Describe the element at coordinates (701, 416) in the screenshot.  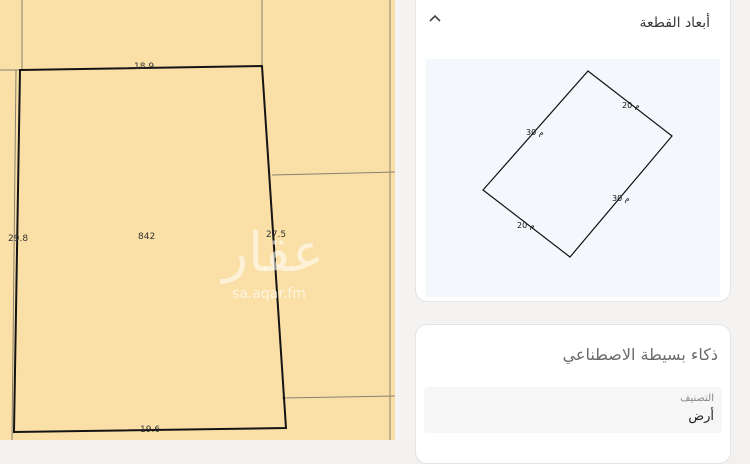
I see `classification-value: أرض` at that location.